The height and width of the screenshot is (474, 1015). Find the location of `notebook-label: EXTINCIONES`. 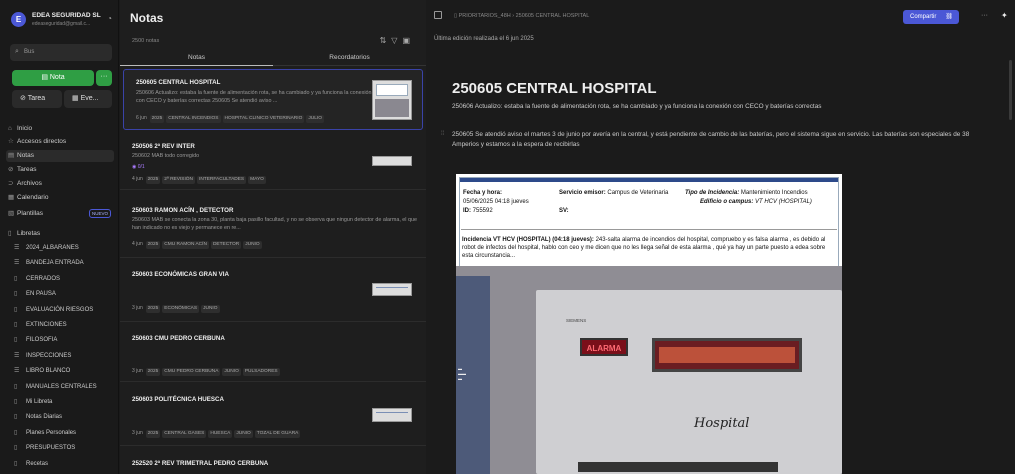

notebook-label: EXTINCIONES is located at coordinates (46, 325).